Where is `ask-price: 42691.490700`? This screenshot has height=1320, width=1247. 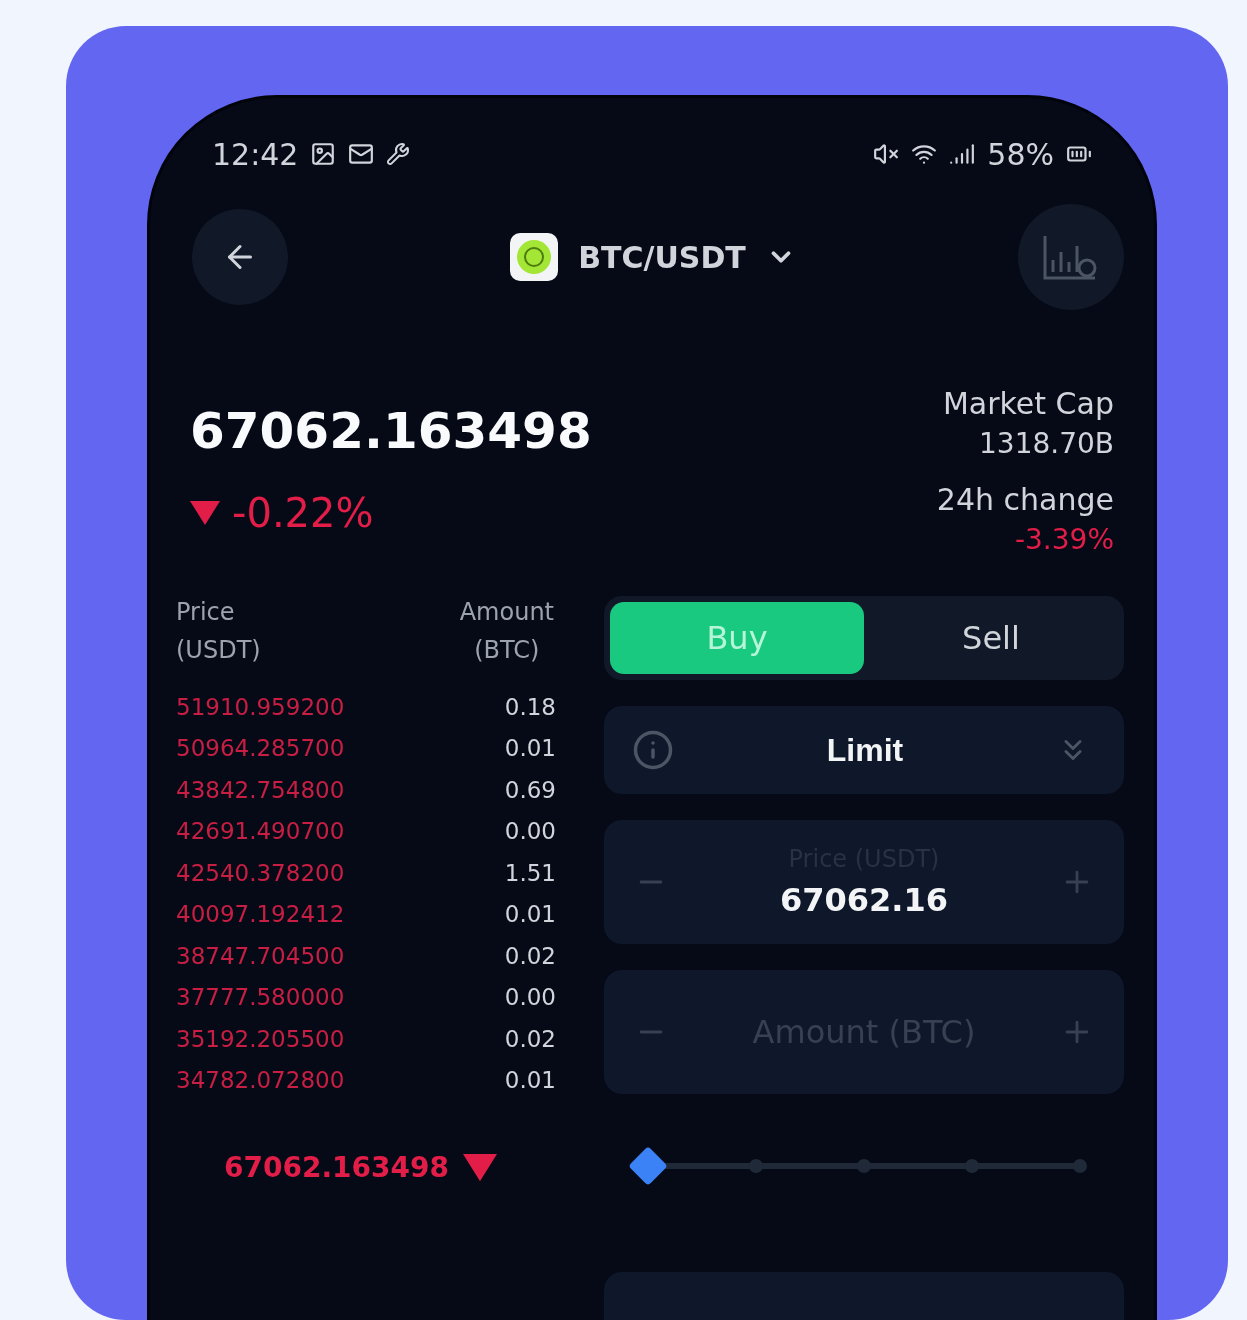
ask-price: 42691.490700 is located at coordinates (260, 831).